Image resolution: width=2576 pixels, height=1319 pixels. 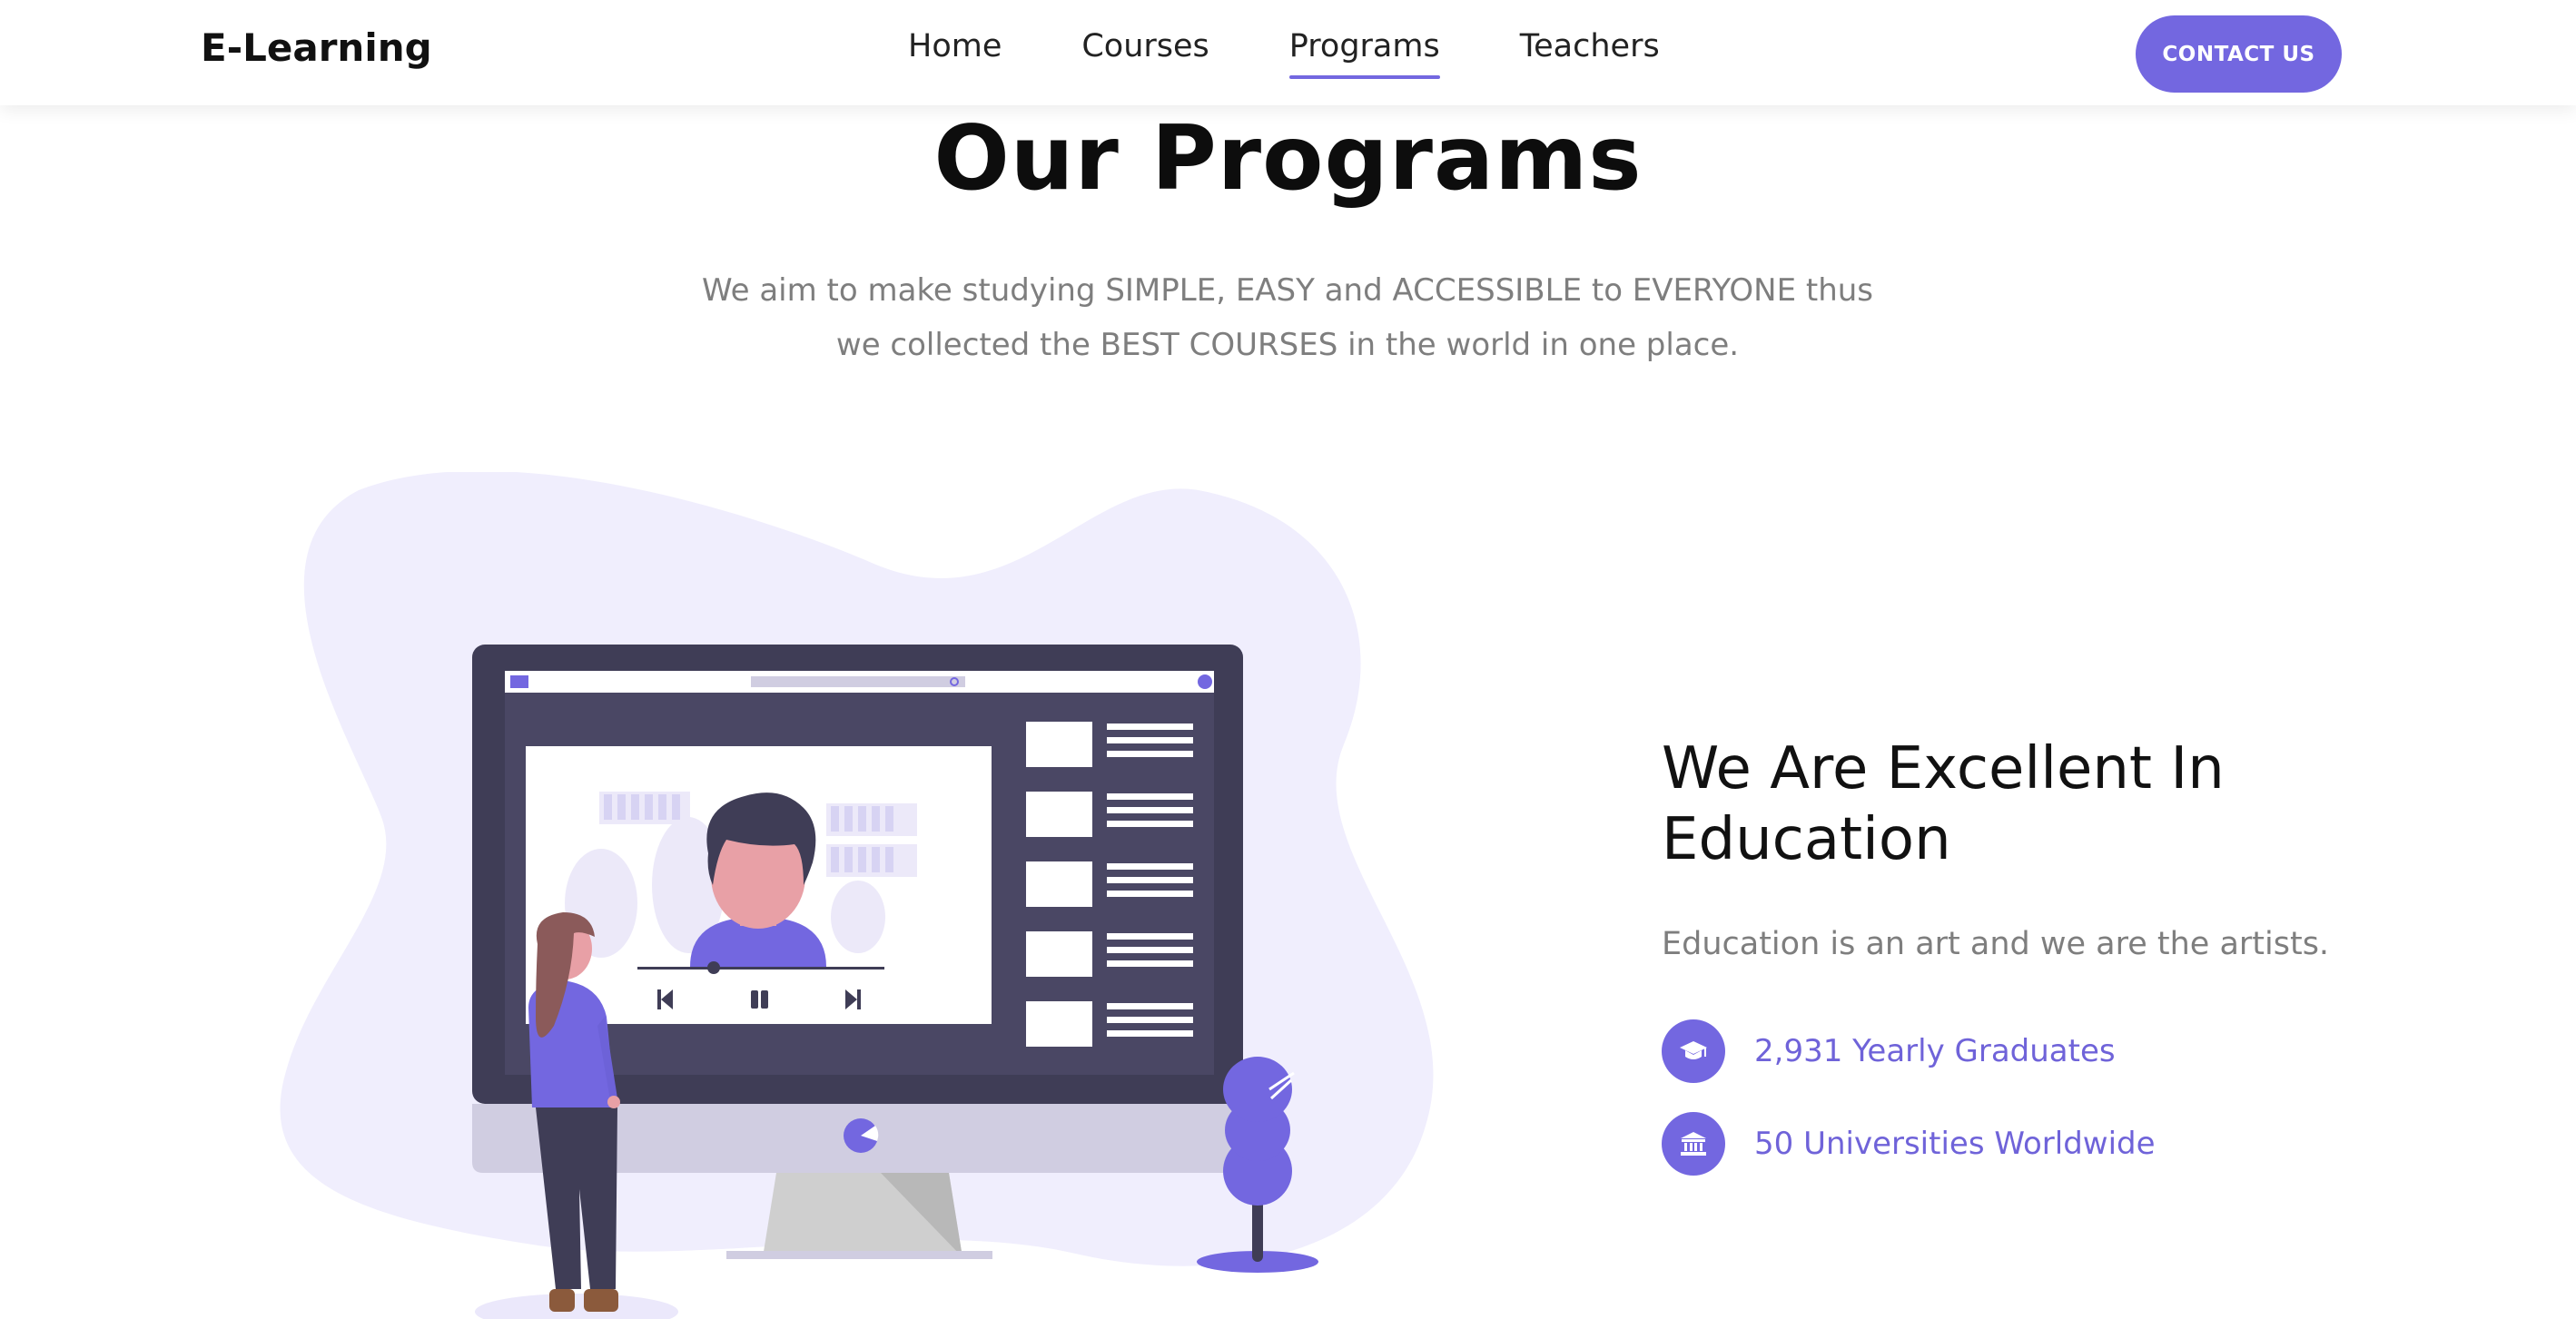 I want to click on stat-graduates-label: 2,931 Yearly Graduates, so click(x=1935, y=1051).